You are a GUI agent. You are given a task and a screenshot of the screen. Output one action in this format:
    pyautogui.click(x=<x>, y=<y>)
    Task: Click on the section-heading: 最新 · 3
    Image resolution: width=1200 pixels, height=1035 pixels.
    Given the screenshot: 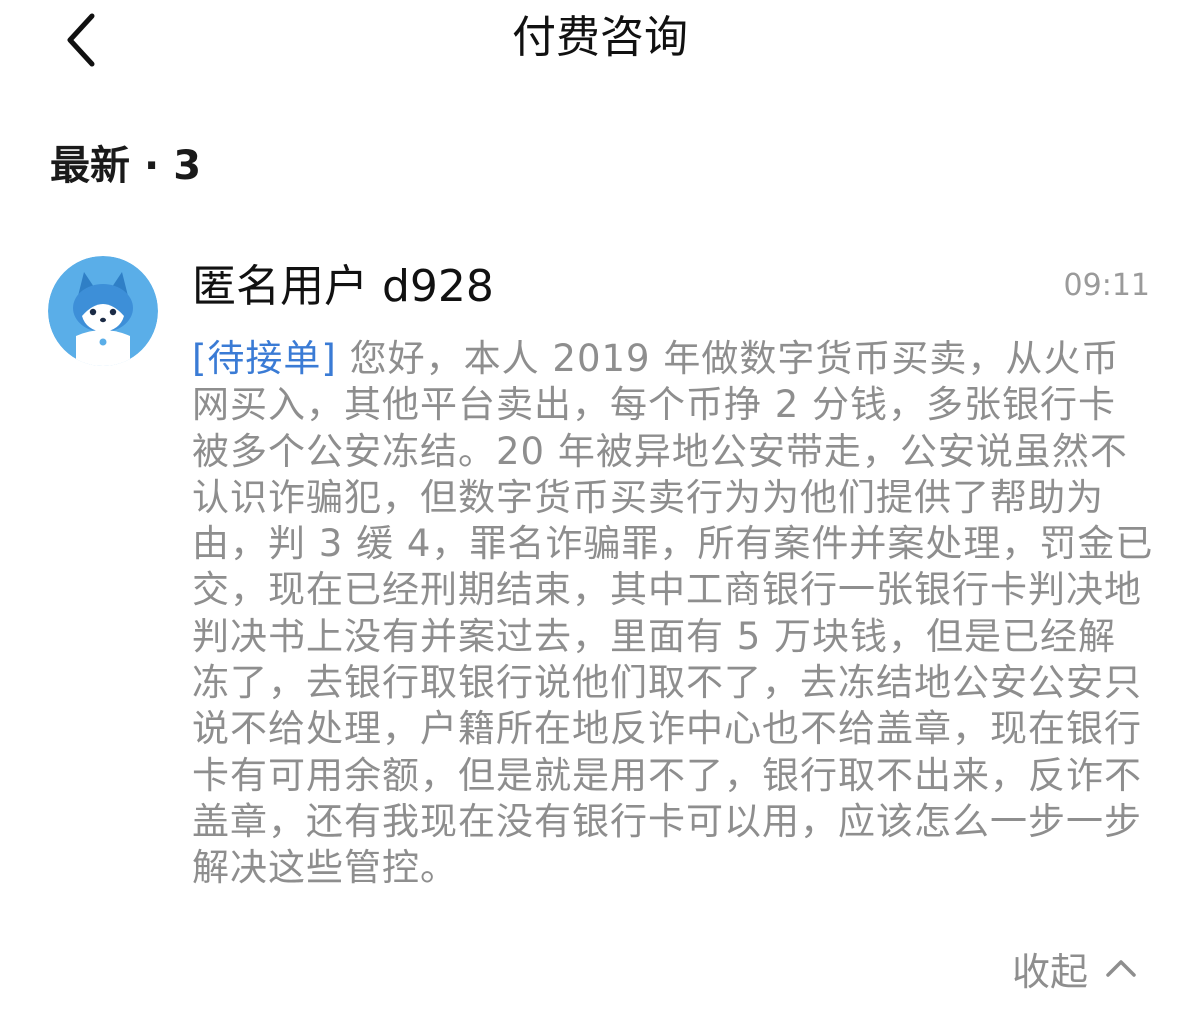 What is the action you would take?
    pyautogui.click(x=125, y=166)
    